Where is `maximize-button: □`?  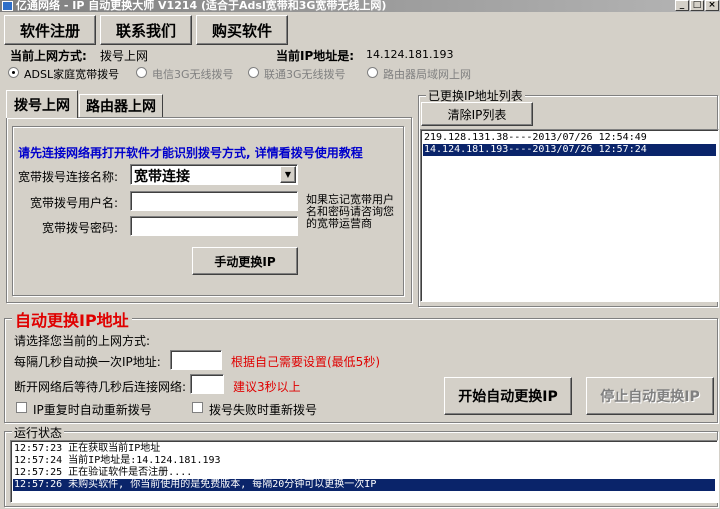
maximize-button: □ is located at coordinates (697, 5).